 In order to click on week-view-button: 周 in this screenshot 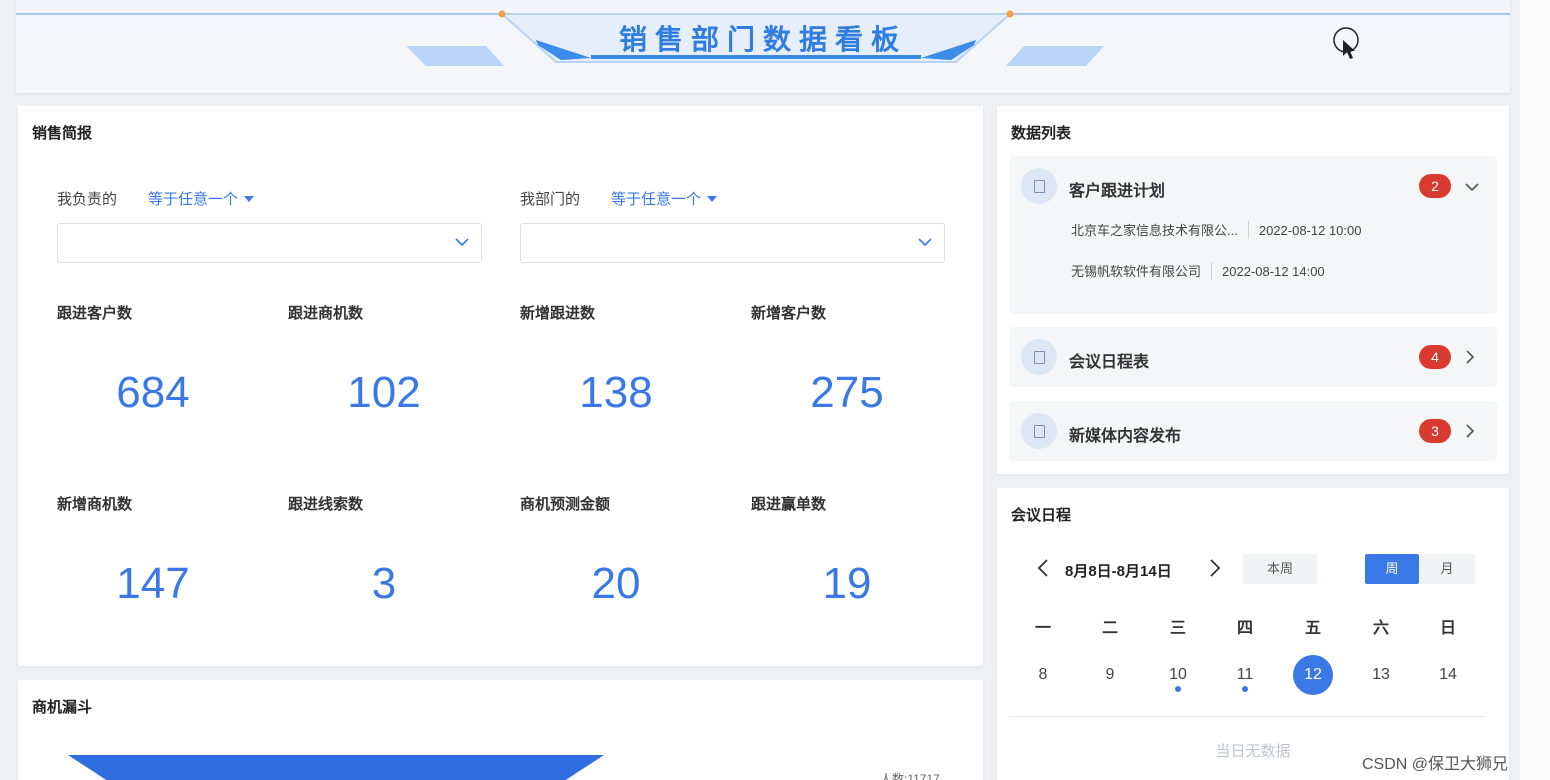, I will do `click(1392, 569)`.